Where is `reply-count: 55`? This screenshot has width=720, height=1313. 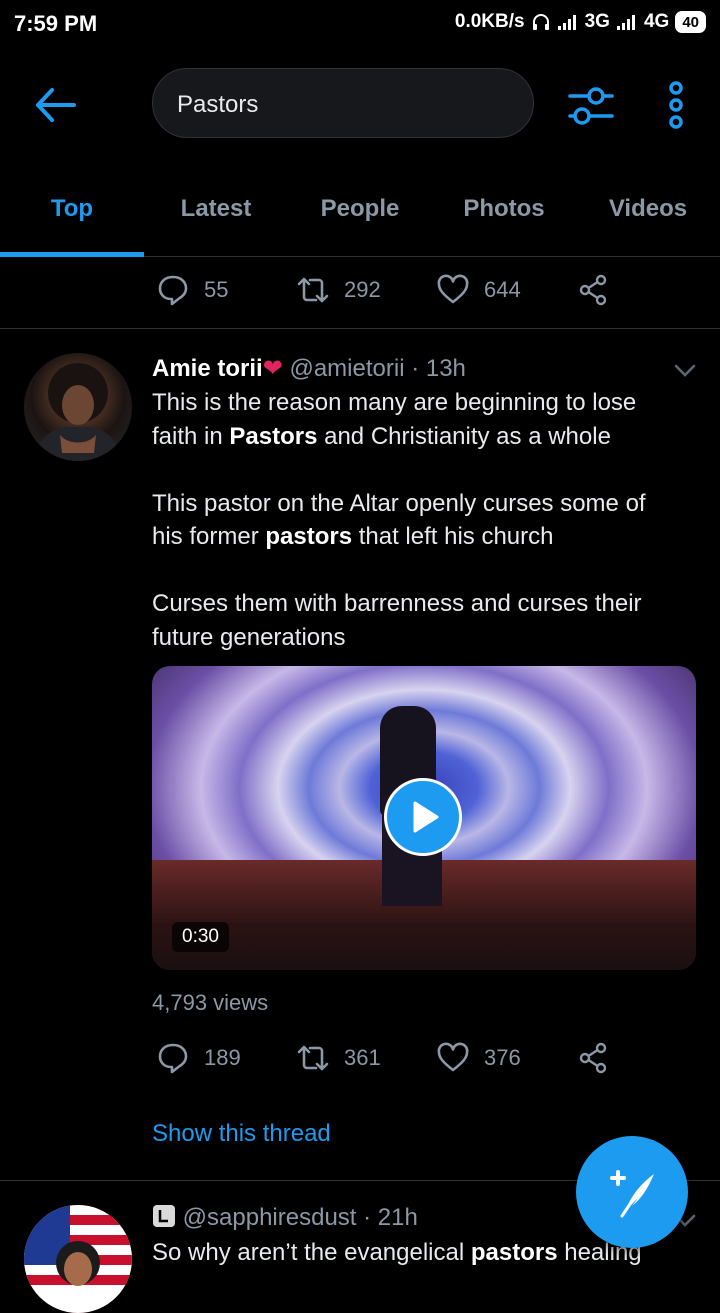 reply-count: 55 is located at coordinates (216, 289).